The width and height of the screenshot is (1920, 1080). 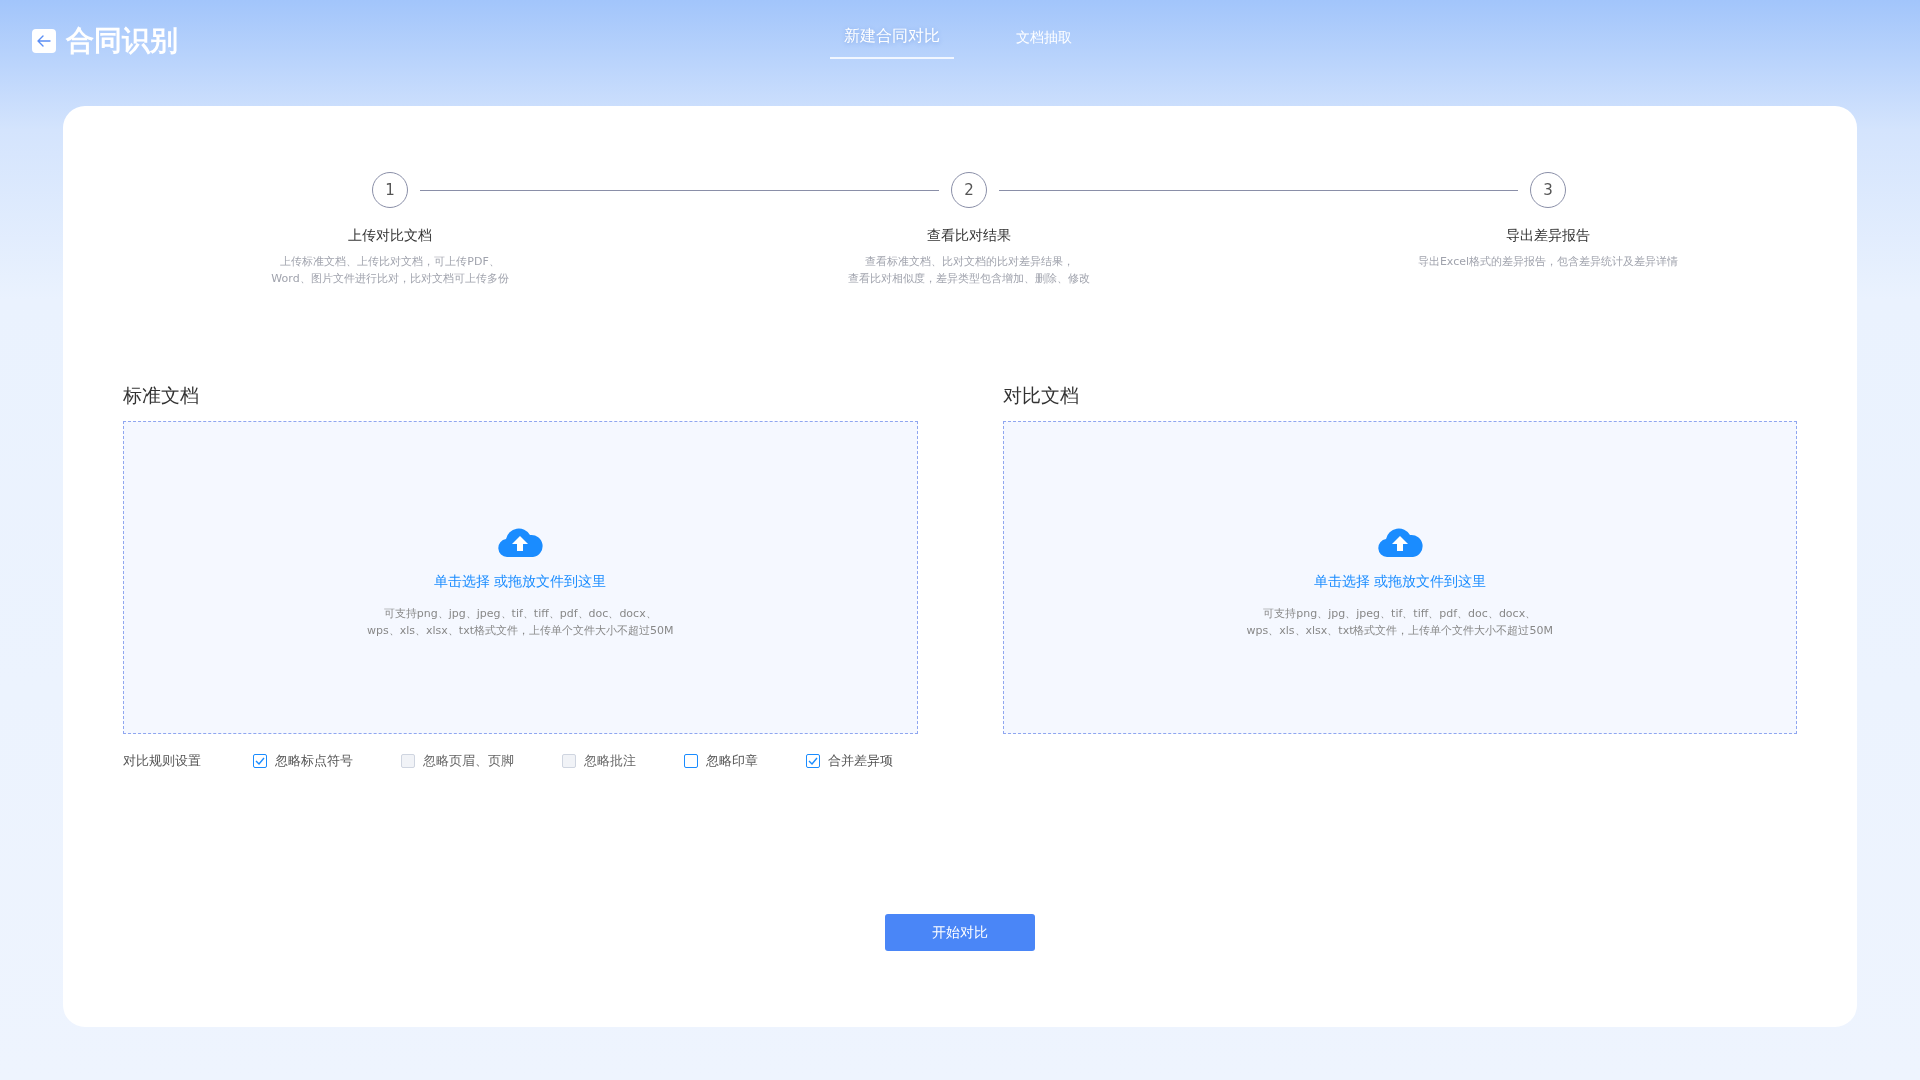 What do you see at coordinates (390, 279) in the screenshot?
I see `step-description: Word、图片文件进行比对，比对文档可上传多份` at bounding box center [390, 279].